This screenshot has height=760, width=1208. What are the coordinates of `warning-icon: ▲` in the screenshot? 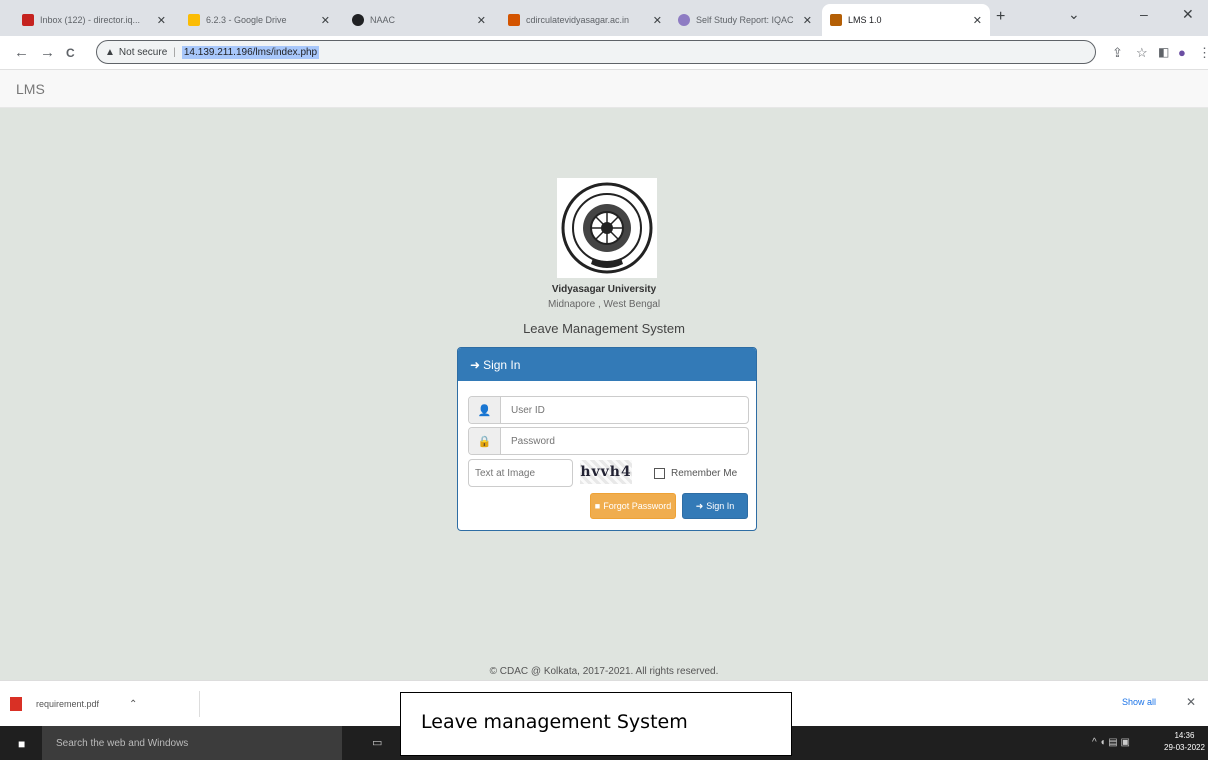 It's located at (110, 52).